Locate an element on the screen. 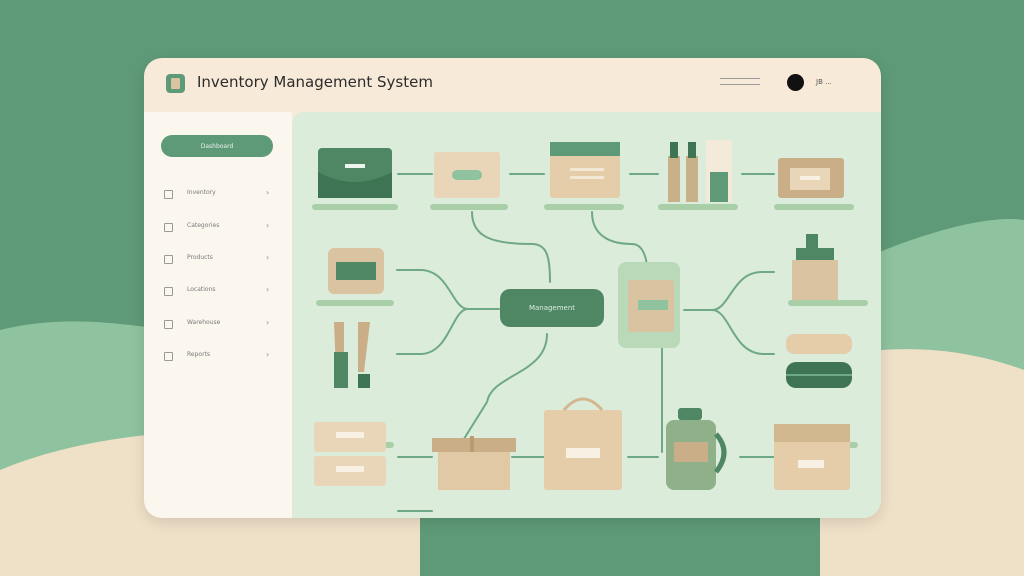 The height and width of the screenshot is (576, 1024). box-top-right-node is located at coordinates (814, 184).